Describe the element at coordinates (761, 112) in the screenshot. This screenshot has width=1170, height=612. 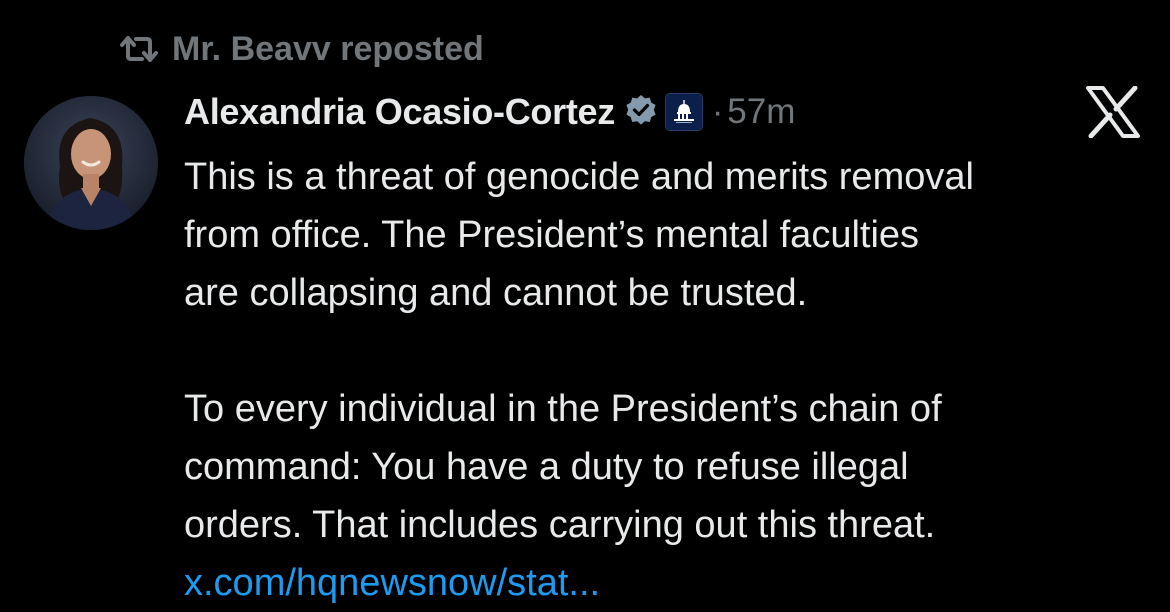
I see `timestamp: 57m` at that location.